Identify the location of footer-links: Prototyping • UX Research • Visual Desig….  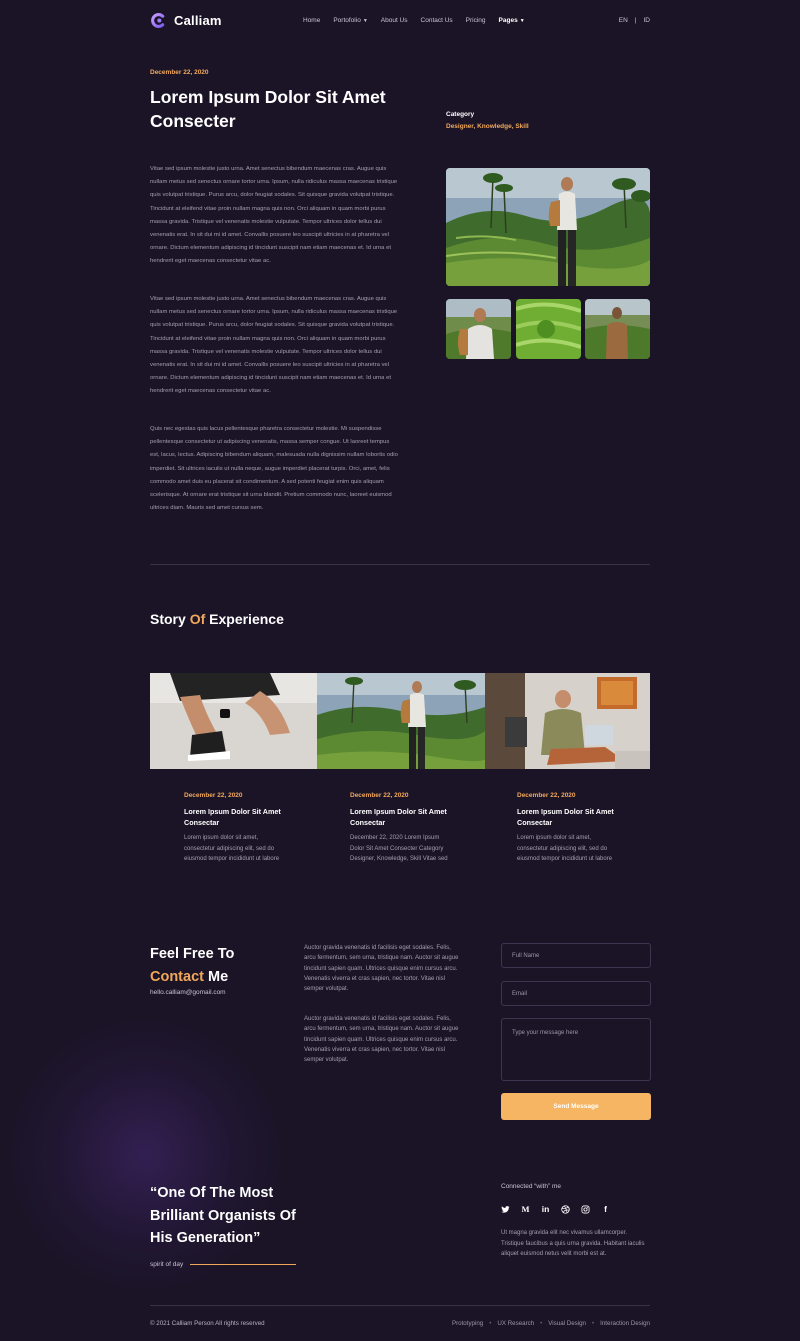
(551, 1323).